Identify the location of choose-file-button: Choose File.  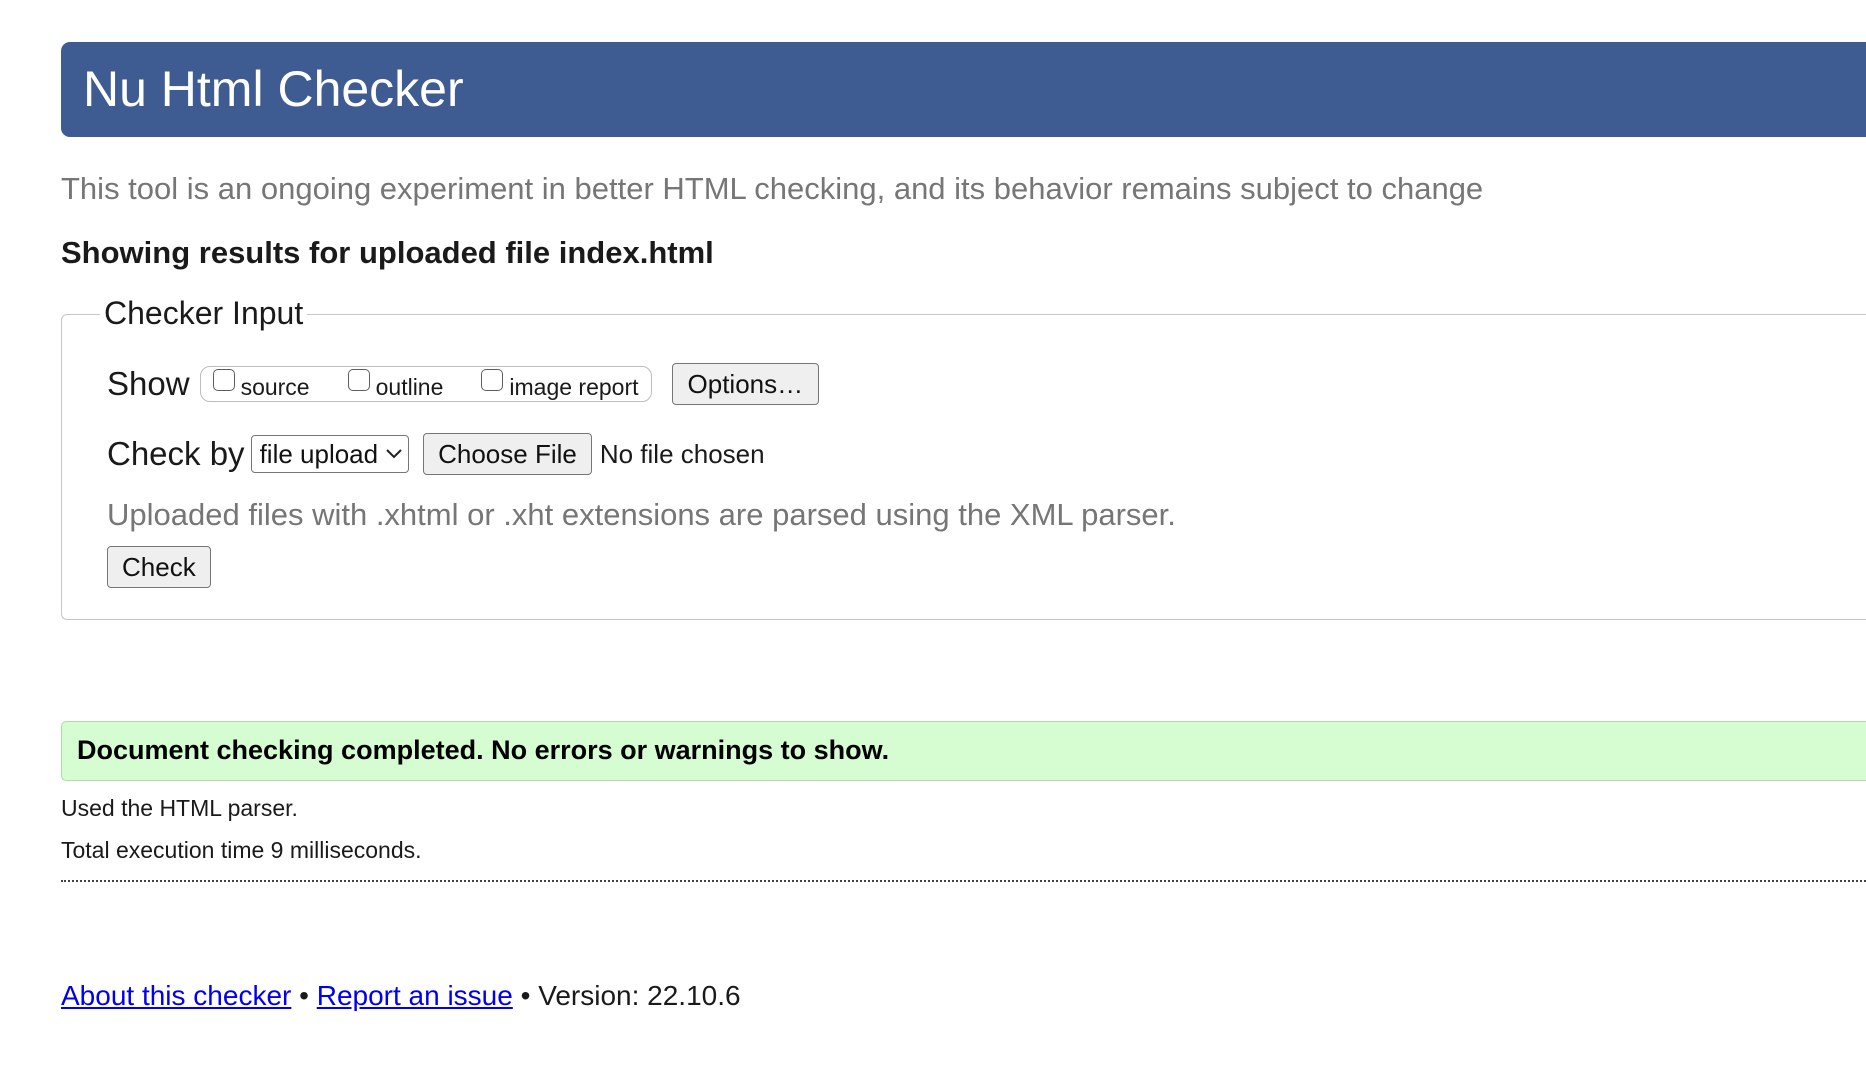
(507, 454).